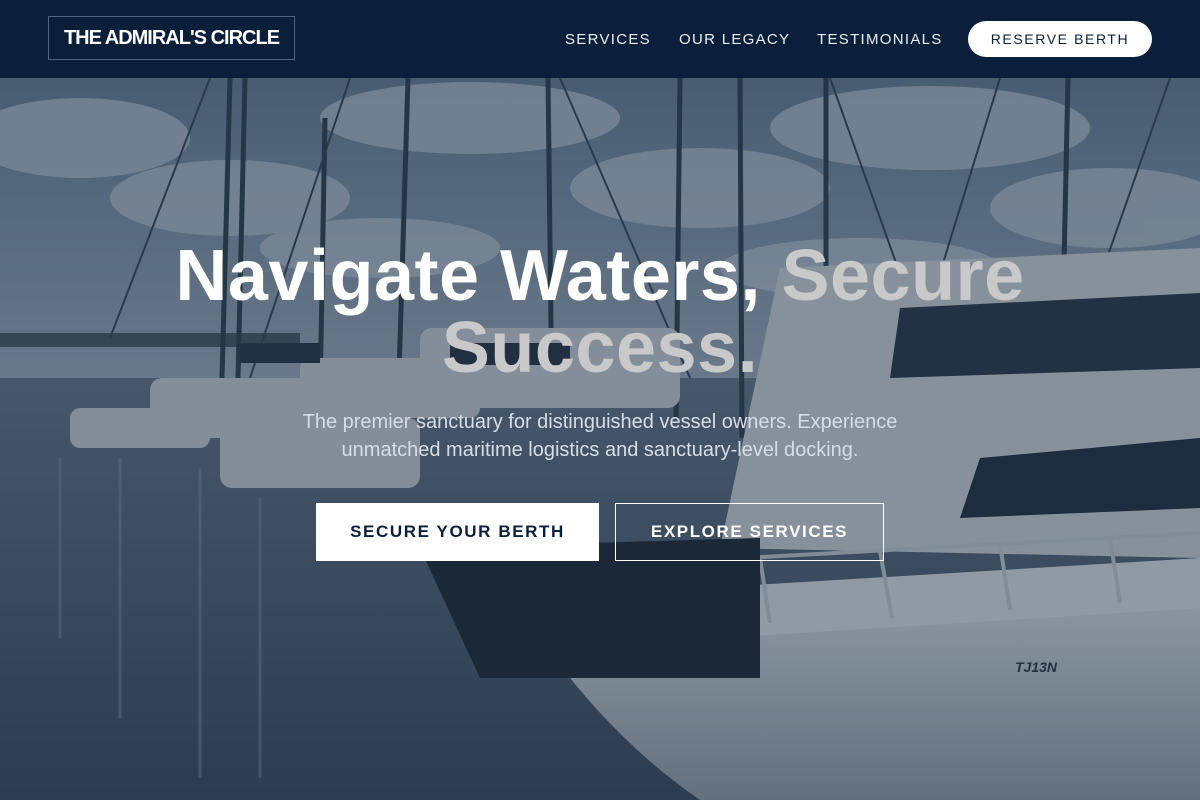  What do you see at coordinates (903, 276) in the screenshot?
I see `headline-accent1: Secure` at bounding box center [903, 276].